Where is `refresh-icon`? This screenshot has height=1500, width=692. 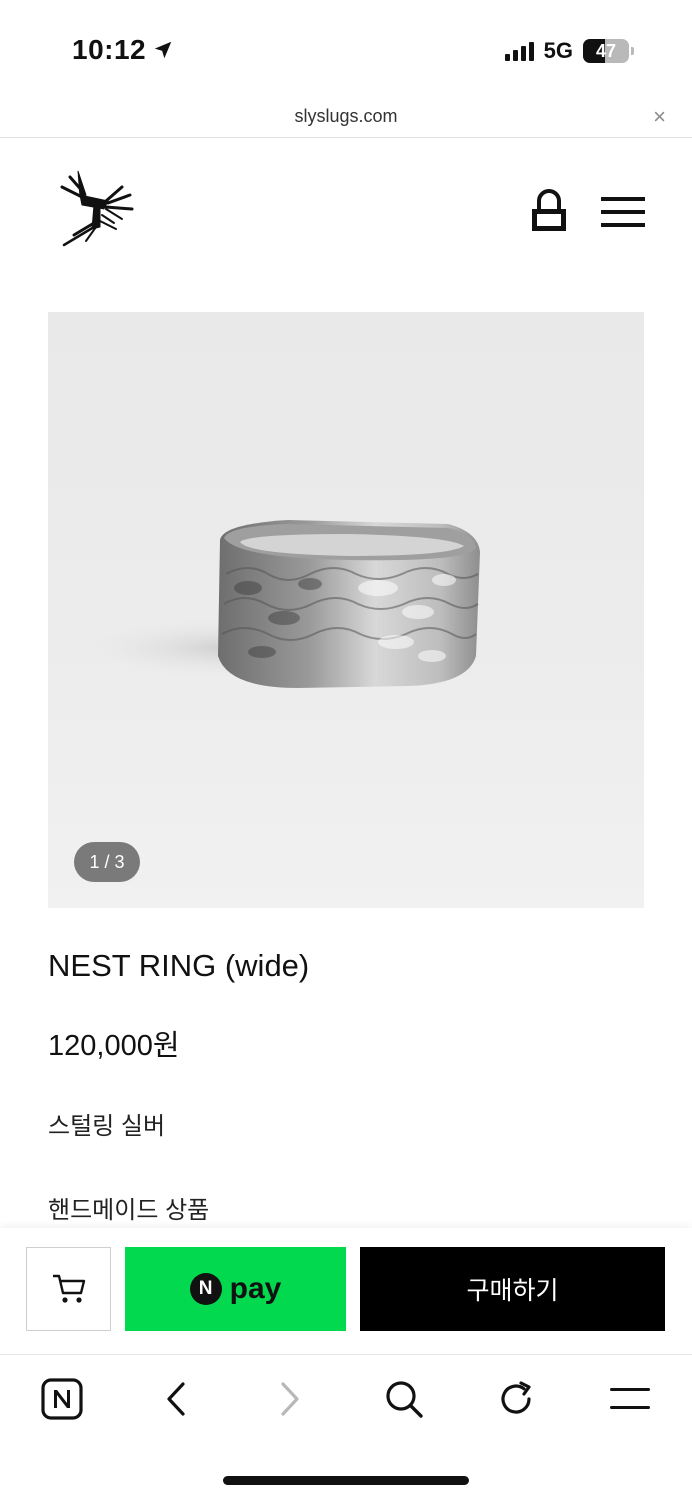 refresh-icon is located at coordinates (516, 1397).